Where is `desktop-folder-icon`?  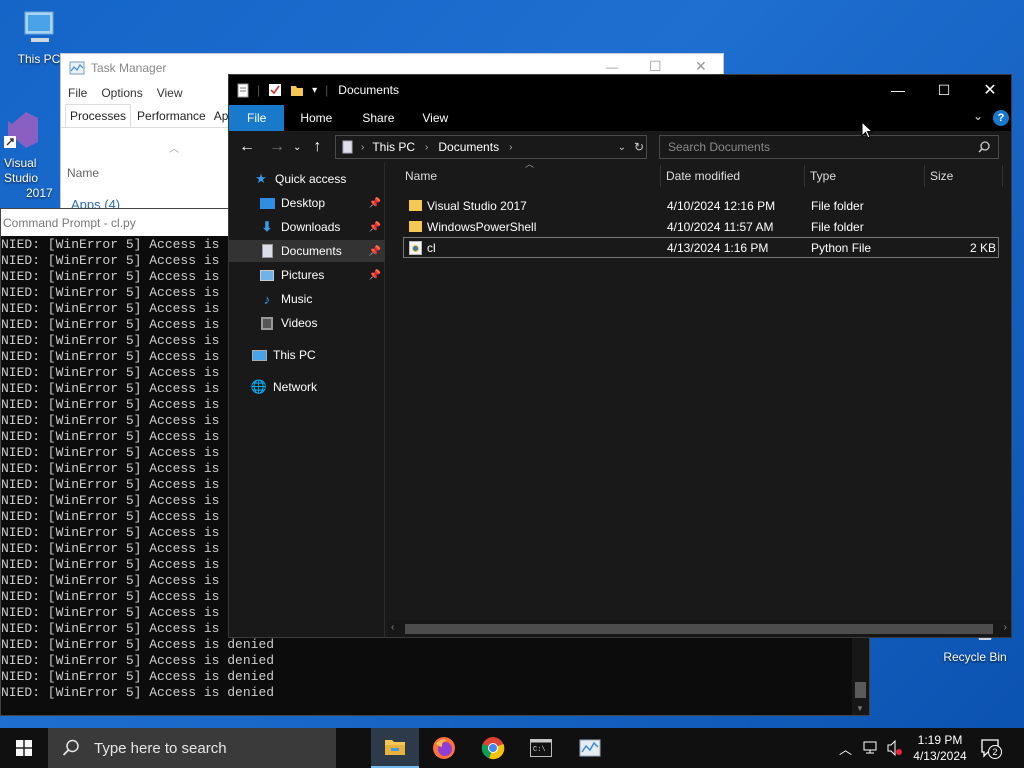
desktop-folder-icon is located at coordinates (267, 203).